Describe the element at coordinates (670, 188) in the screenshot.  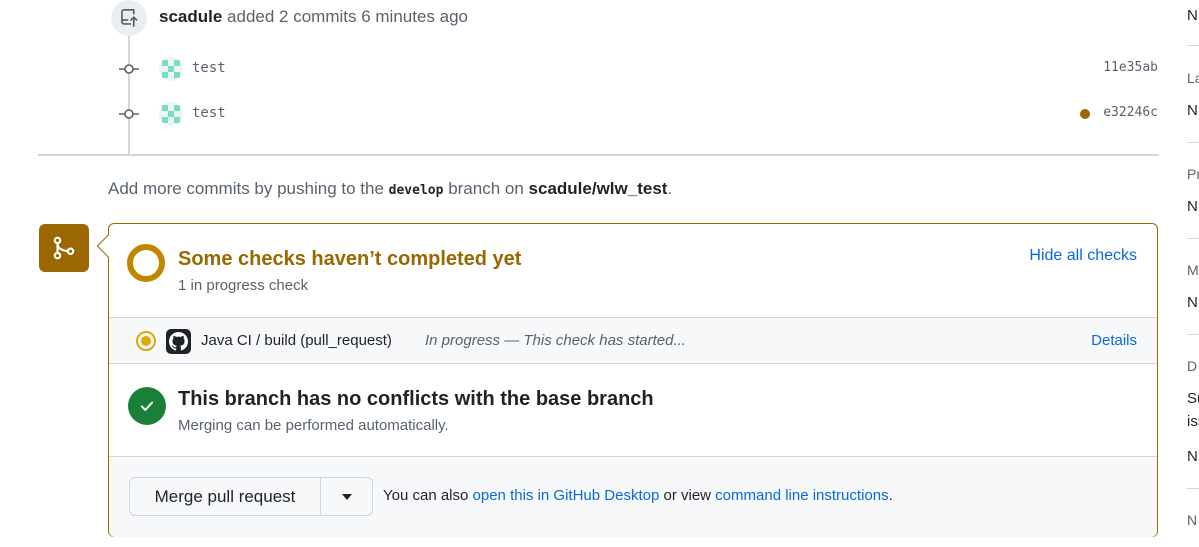
I see `push-hint-suffix: .` at that location.